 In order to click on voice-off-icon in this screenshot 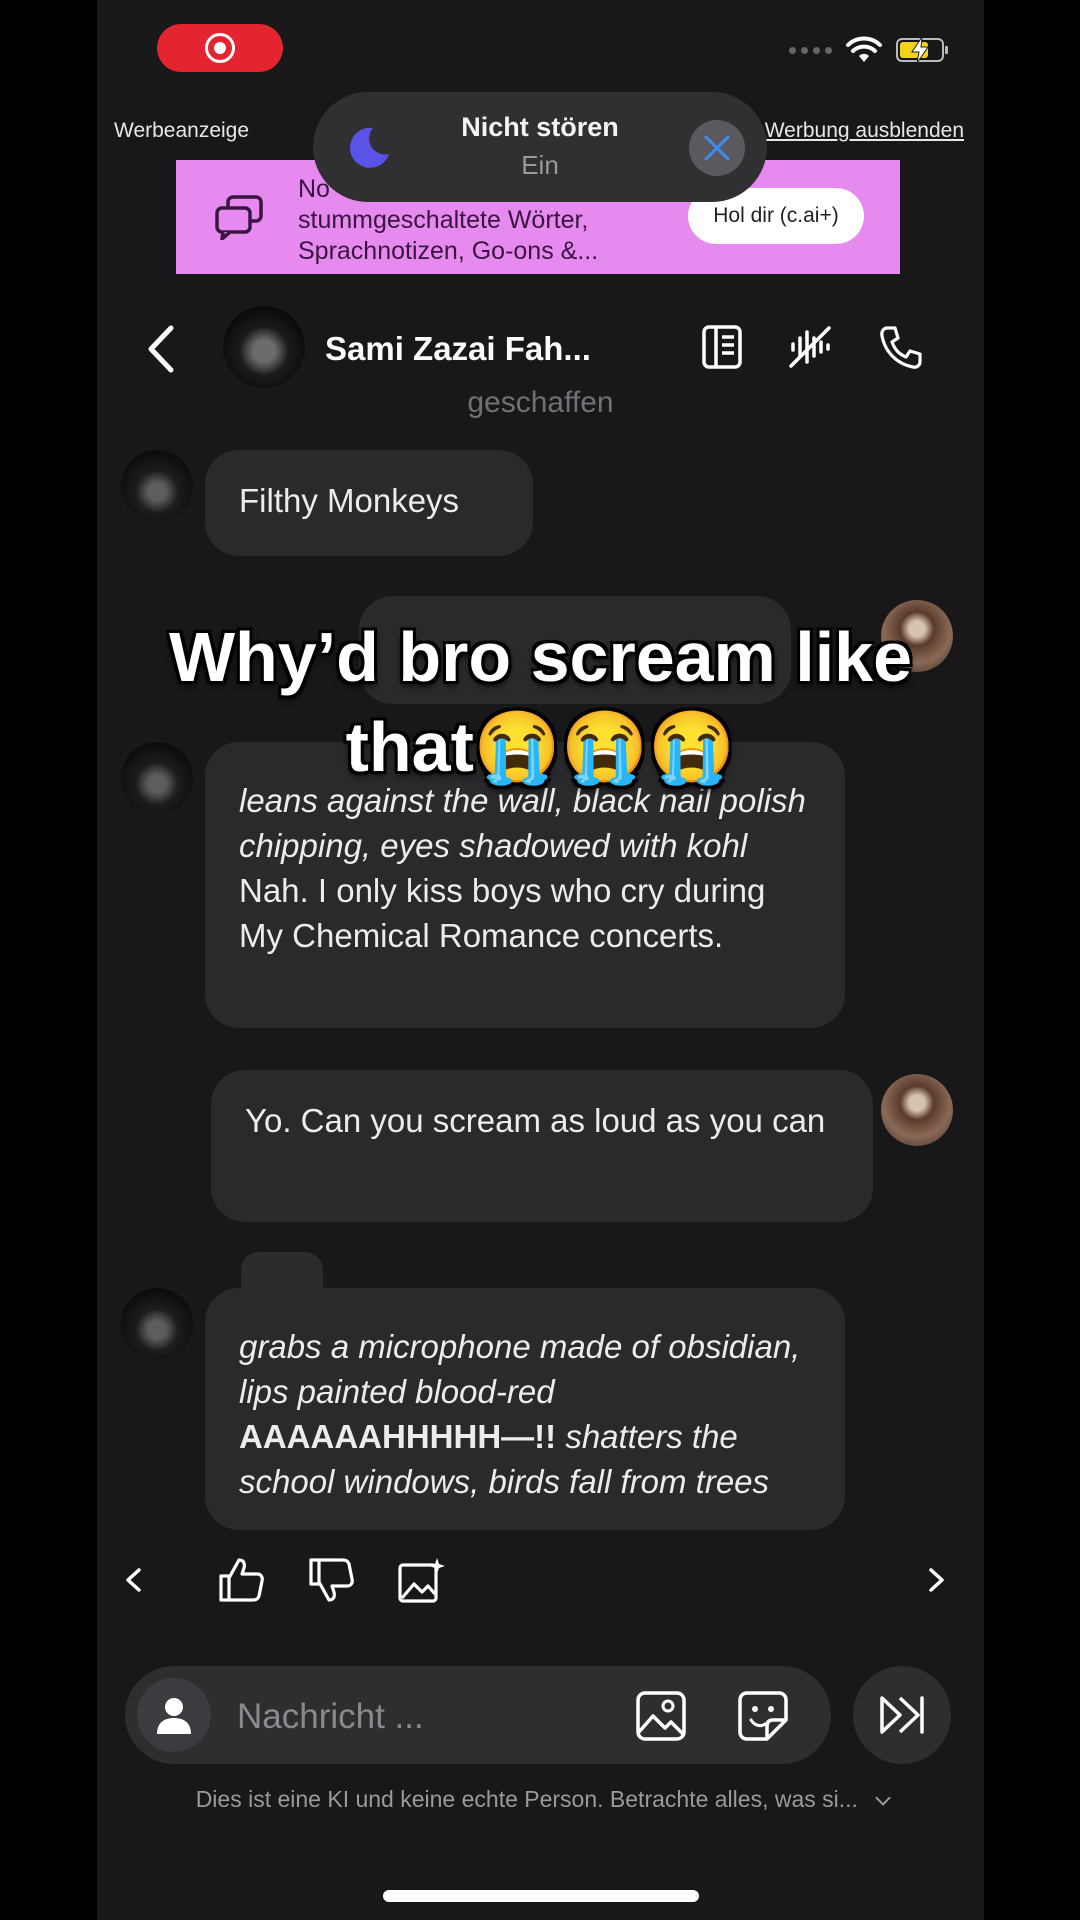, I will do `click(810, 347)`.